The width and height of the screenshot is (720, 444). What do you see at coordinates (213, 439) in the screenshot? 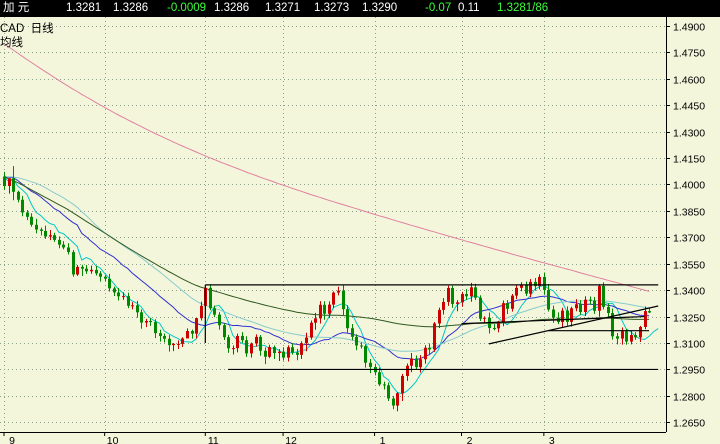
I see `x-tick-label: 11` at bounding box center [213, 439].